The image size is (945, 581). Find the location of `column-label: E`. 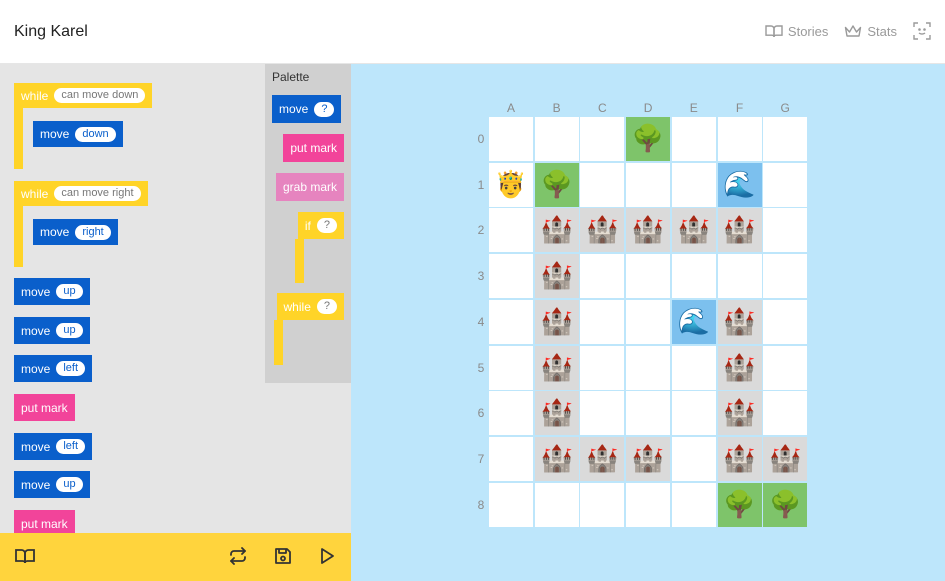

column-label: E is located at coordinates (693, 108).